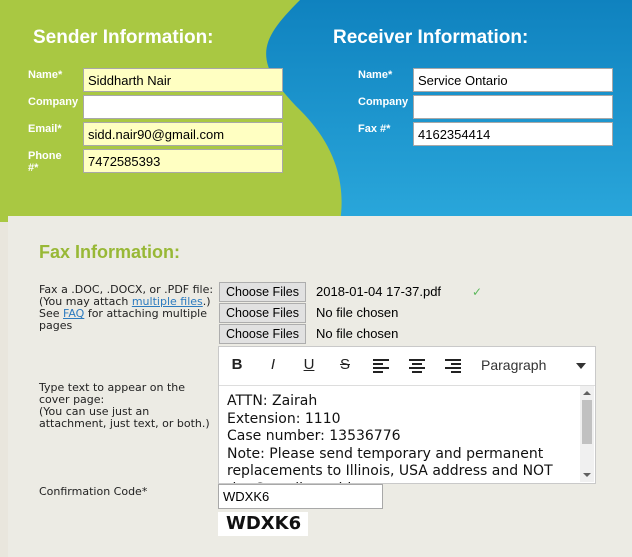 The width and height of the screenshot is (632, 557). I want to click on align-left-icon, so click(381, 366).